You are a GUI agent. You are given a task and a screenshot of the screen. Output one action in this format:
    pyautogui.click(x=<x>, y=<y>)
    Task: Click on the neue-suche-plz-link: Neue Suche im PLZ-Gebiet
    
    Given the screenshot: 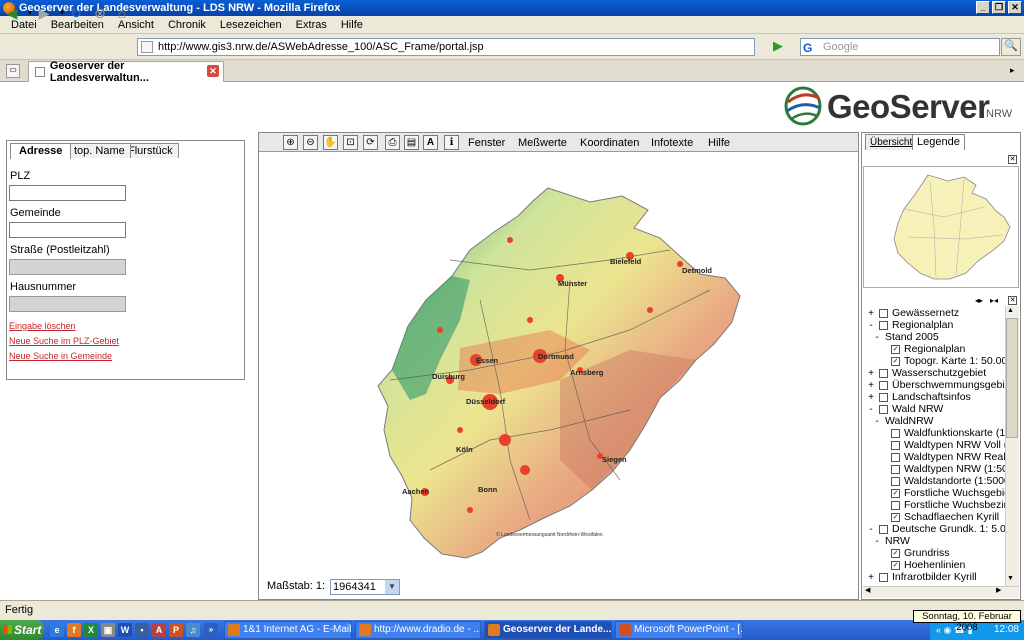 What is the action you would take?
    pyautogui.click(x=64, y=341)
    